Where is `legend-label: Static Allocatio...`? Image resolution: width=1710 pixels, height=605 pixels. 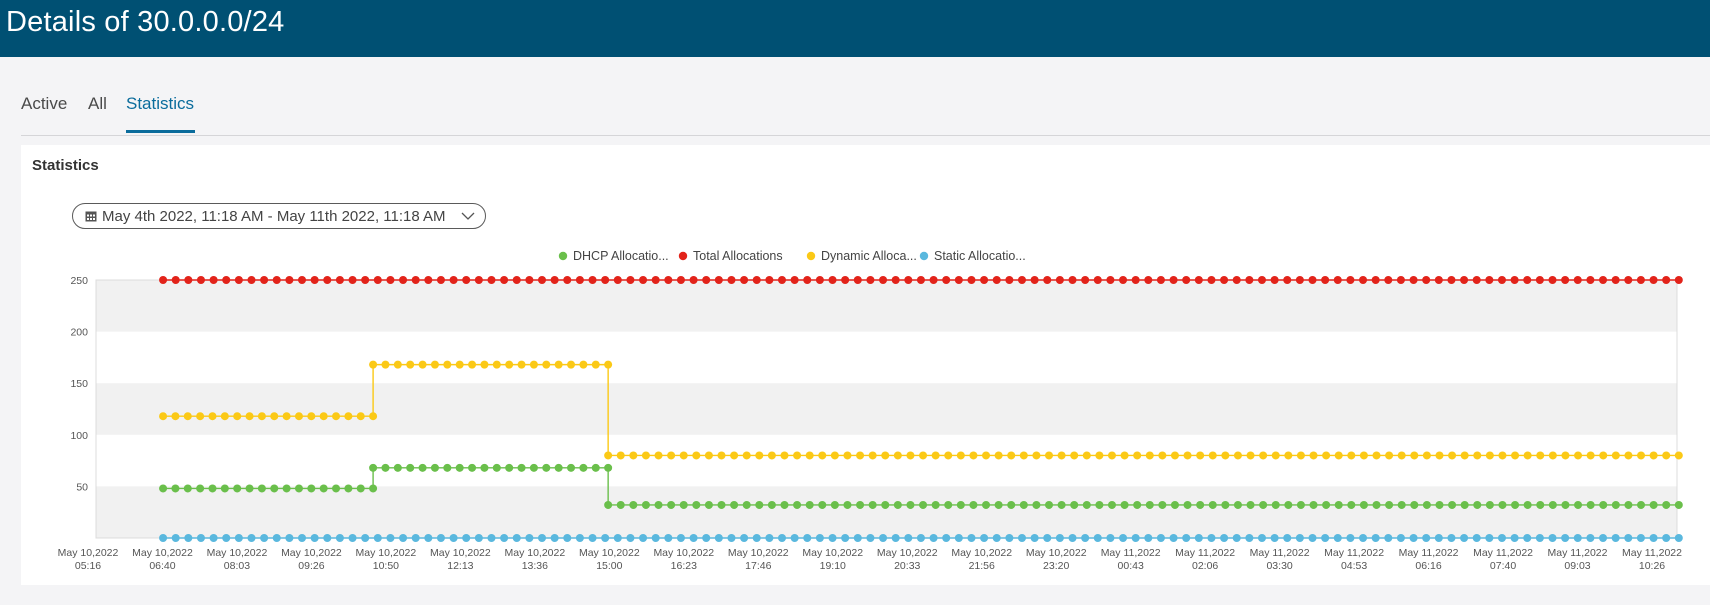 legend-label: Static Allocatio... is located at coordinates (980, 256).